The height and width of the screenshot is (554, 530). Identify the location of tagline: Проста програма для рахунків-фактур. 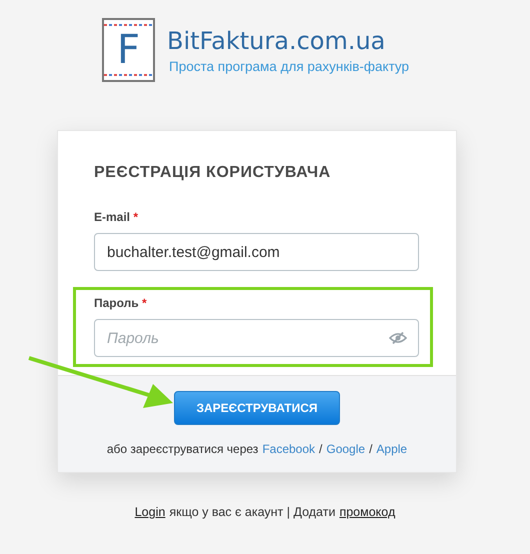
(289, 66).